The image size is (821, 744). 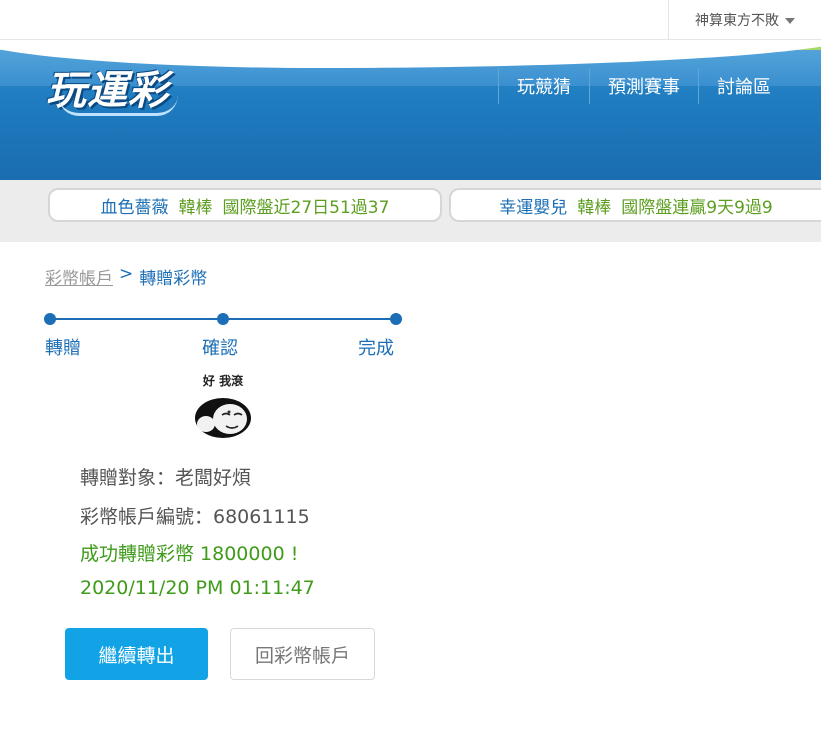 What do you see at coordinates (376, 348) in the screenshot?
I see `step-label-complete: 完成` at bounding box center [376, 348].